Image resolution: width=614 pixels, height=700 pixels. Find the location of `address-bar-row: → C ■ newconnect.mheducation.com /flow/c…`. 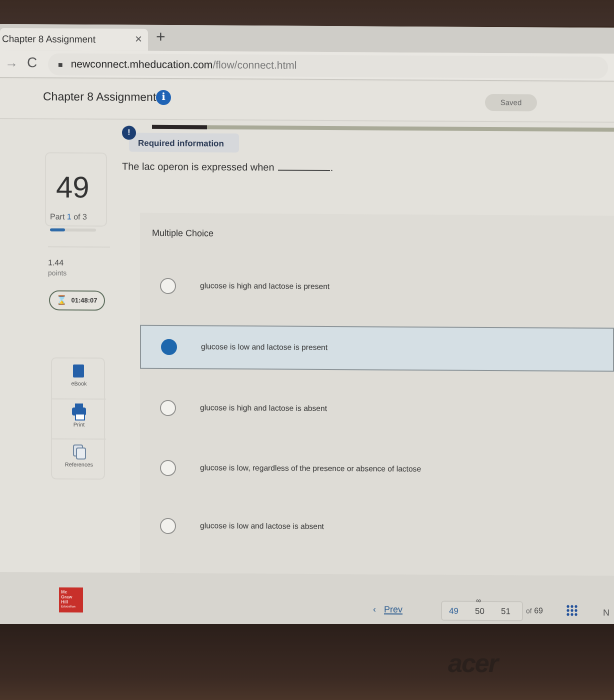

address-bar-row: → C ■ newconnect.mheducation.com /flow/c… is located at coordinates (307, 66).